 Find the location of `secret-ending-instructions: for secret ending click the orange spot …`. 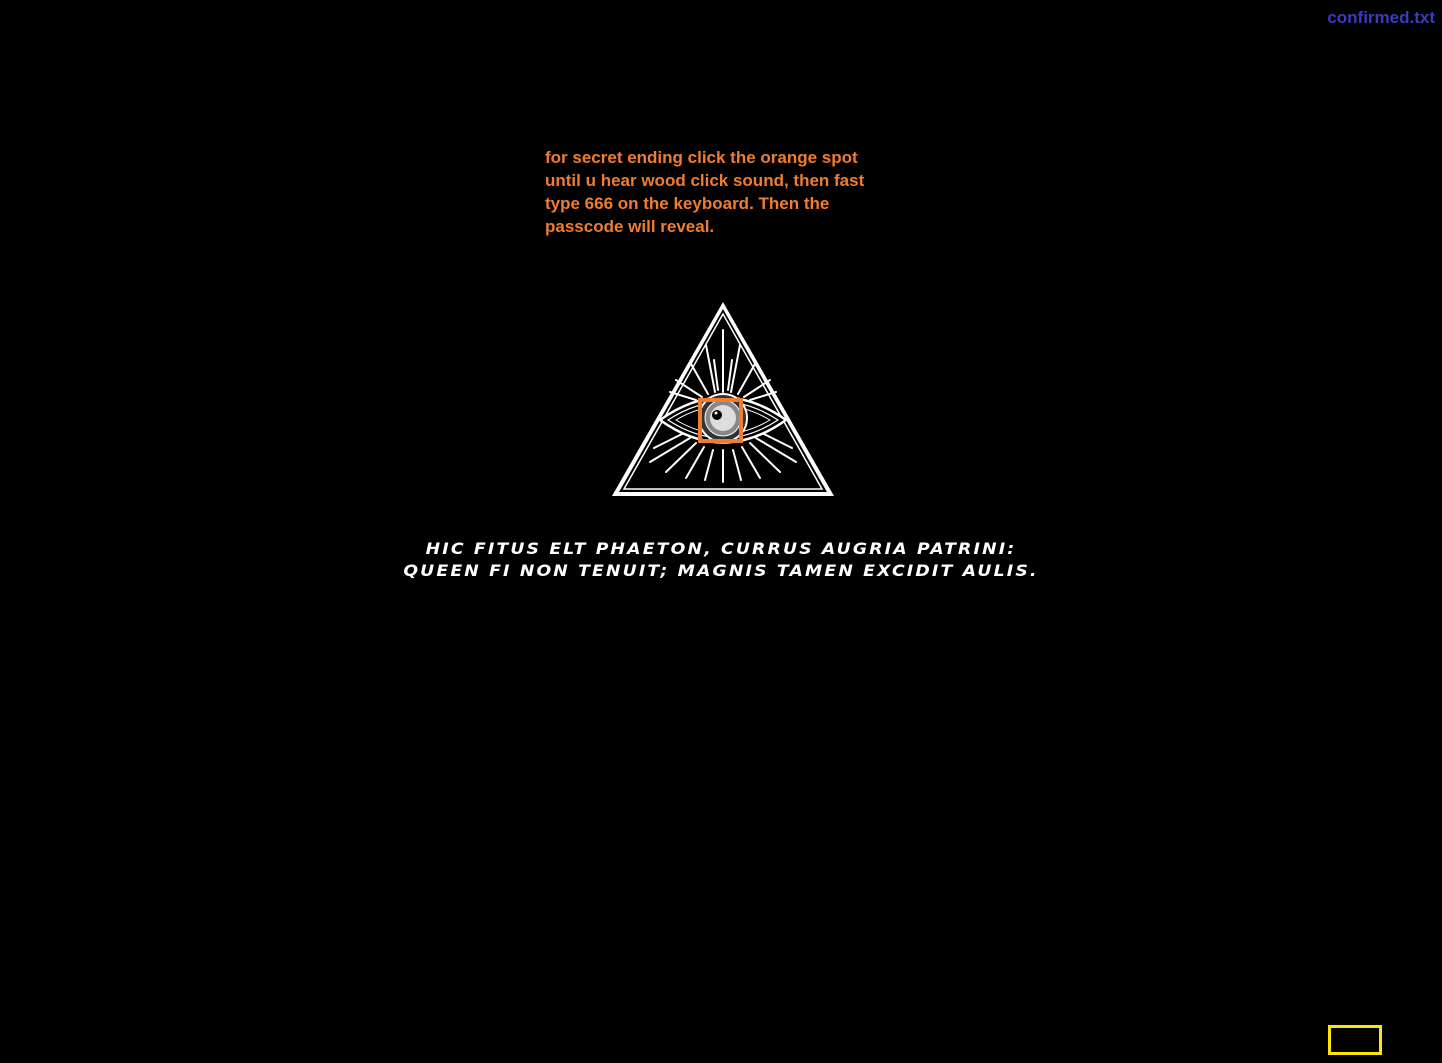

secret-ending-instructions: for secret ending click the orange spot … is located at coordinates (717, 192).